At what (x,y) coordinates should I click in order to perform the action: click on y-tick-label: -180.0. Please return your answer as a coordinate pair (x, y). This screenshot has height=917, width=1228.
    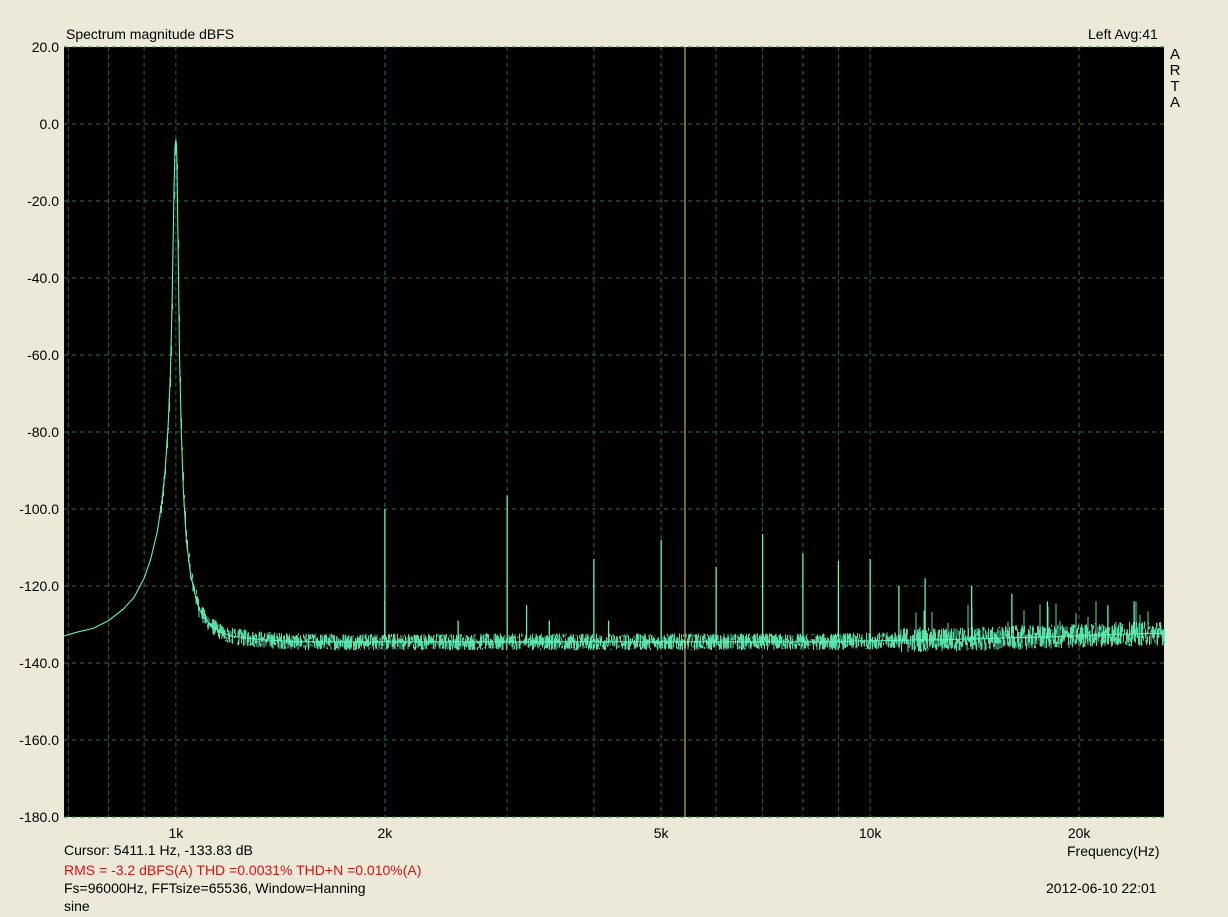
    Looking at the image, I should click on (39, 817).